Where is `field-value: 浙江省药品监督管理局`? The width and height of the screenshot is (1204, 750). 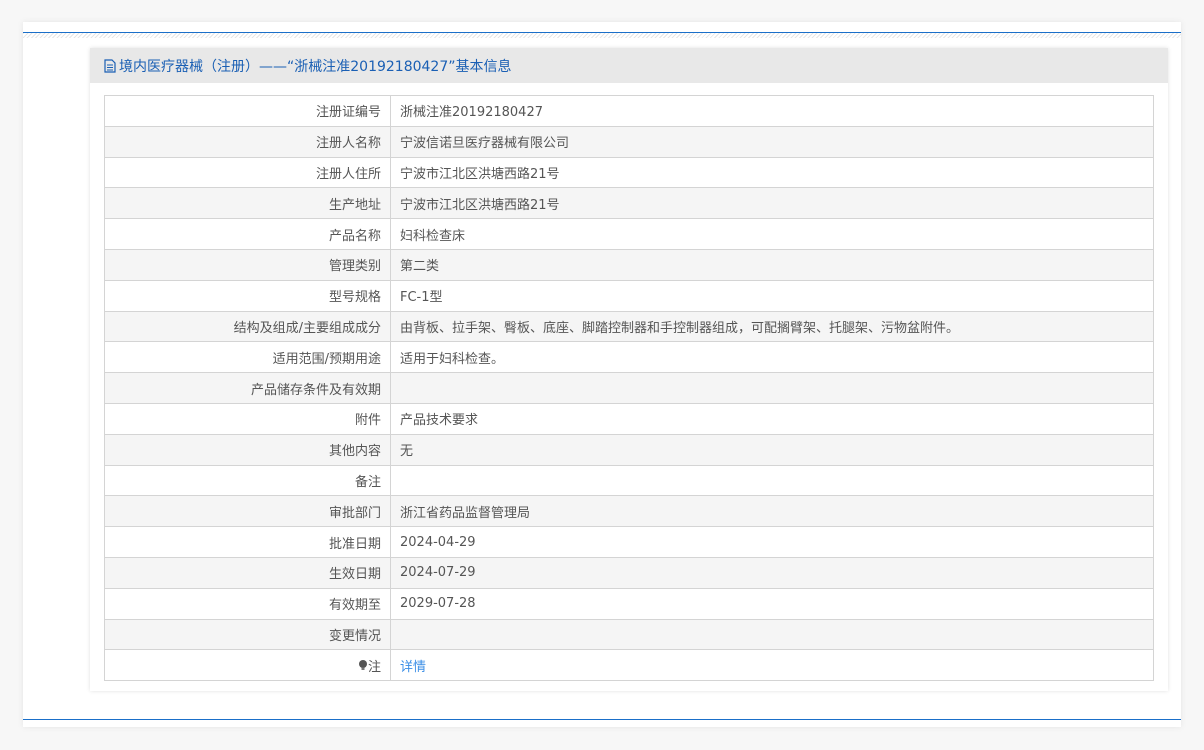
field-value: 浙江省药品监督管理局 is located at coordinates (772, 511).